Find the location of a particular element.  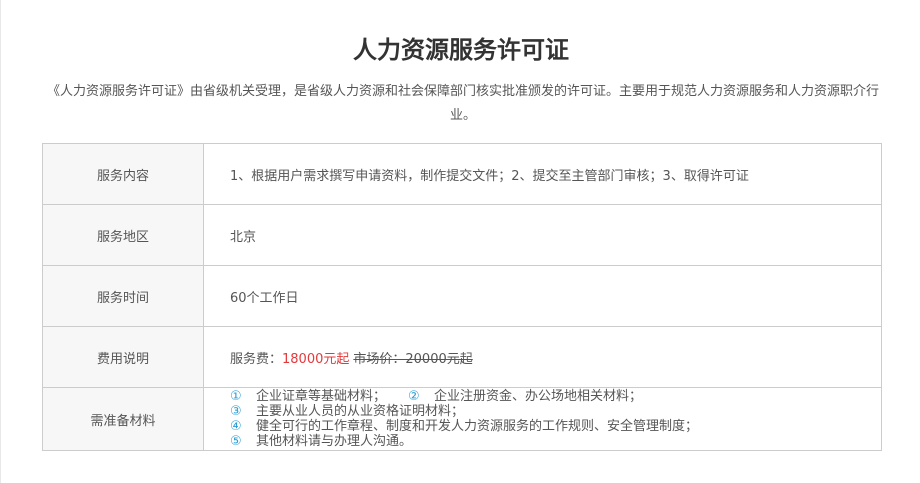

list-item: ① 企业证章等基础材料； is located at coordinates (308, 396).